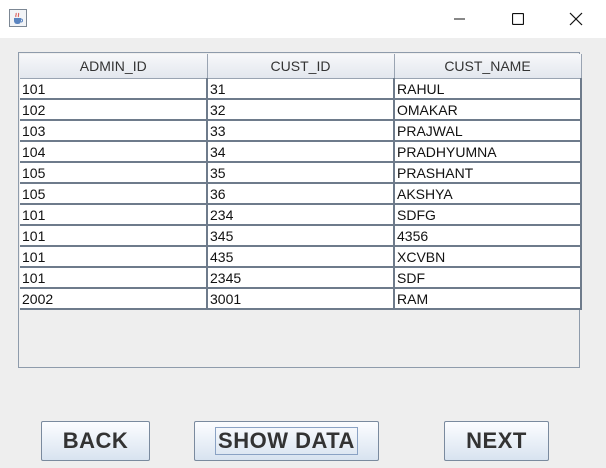 This screenshot has width=606, height=468. I want to click on cust-id-cell: 34, so click(301, 152).